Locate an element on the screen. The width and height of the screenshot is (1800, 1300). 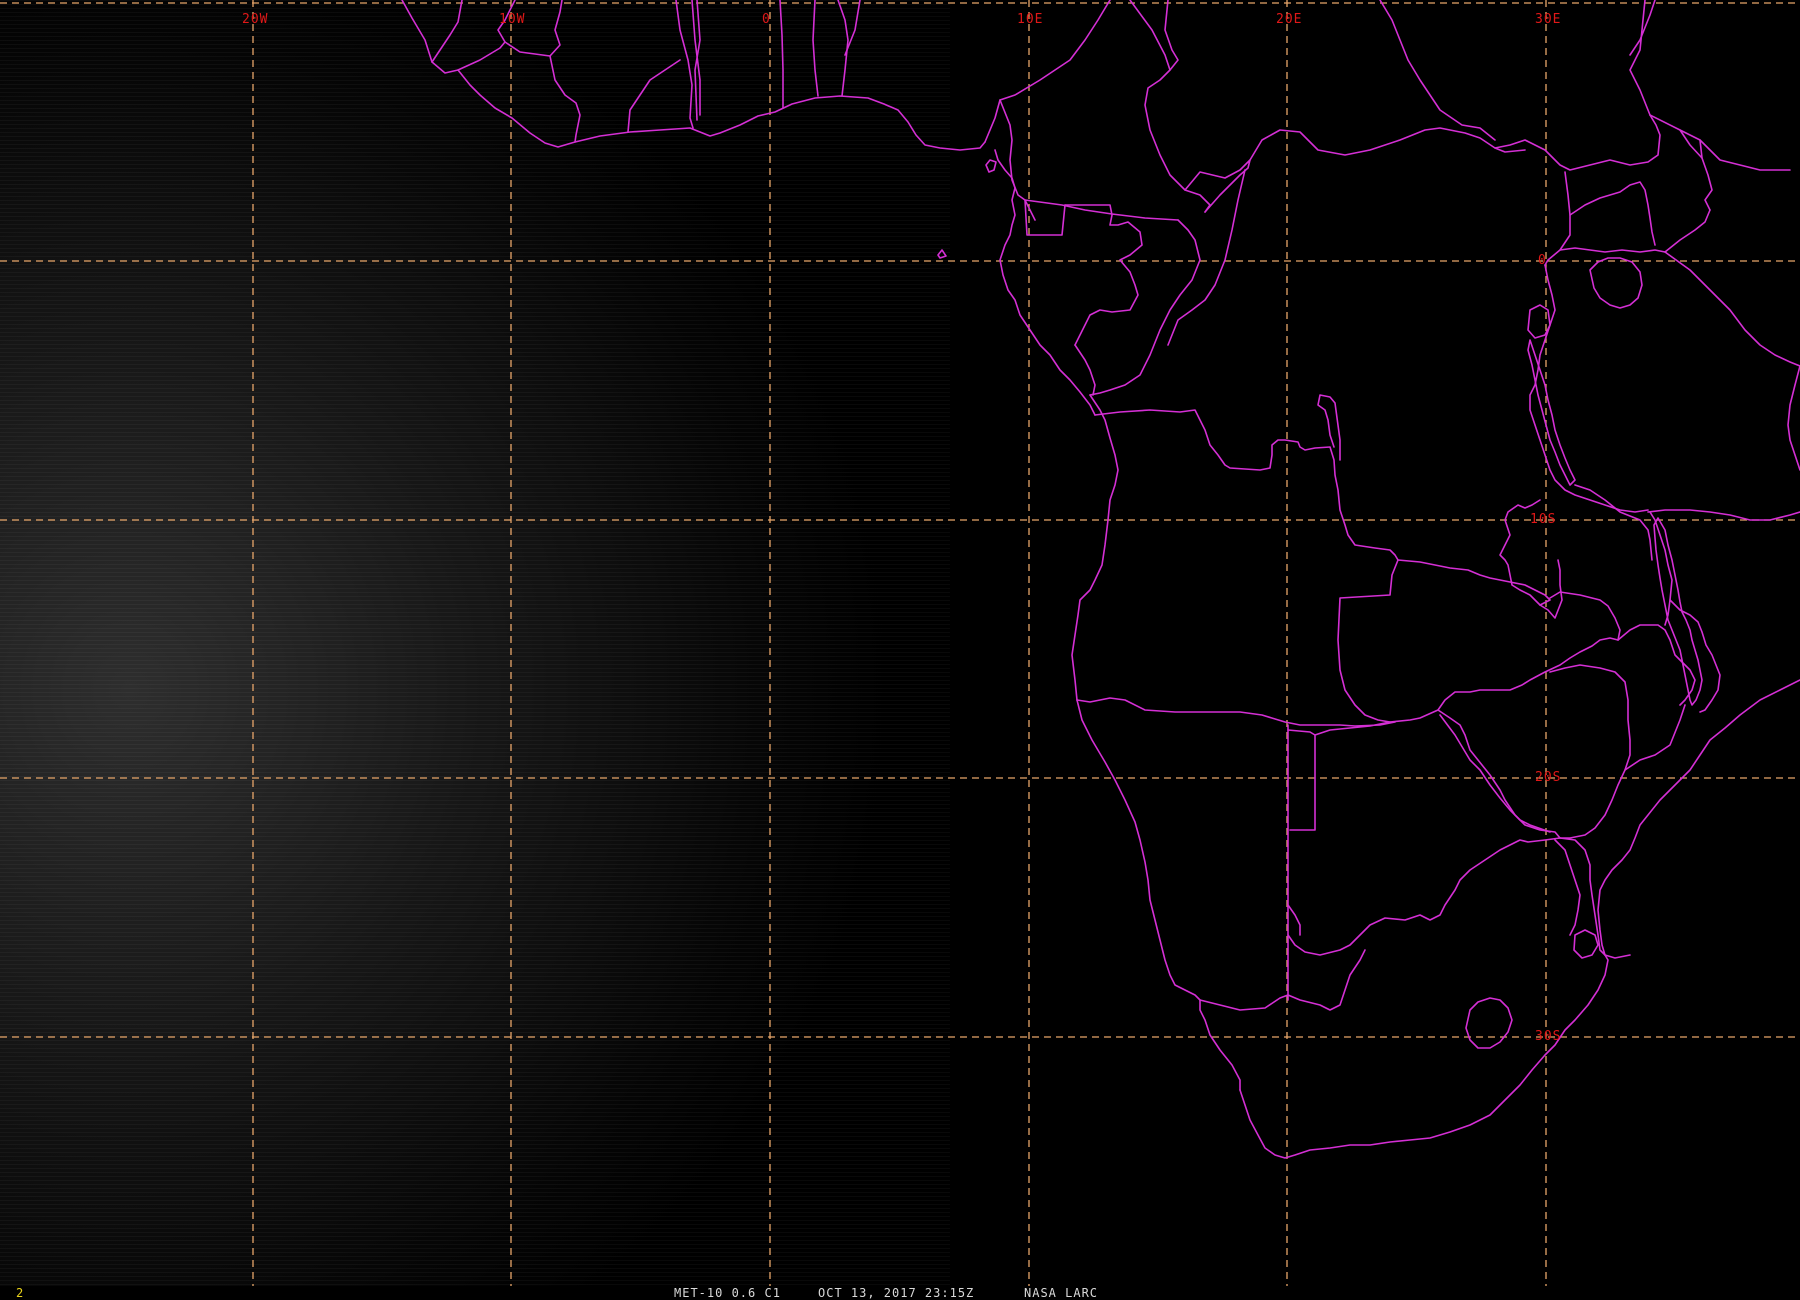
frame-number: 2 is located at coordinates (20, 1293).